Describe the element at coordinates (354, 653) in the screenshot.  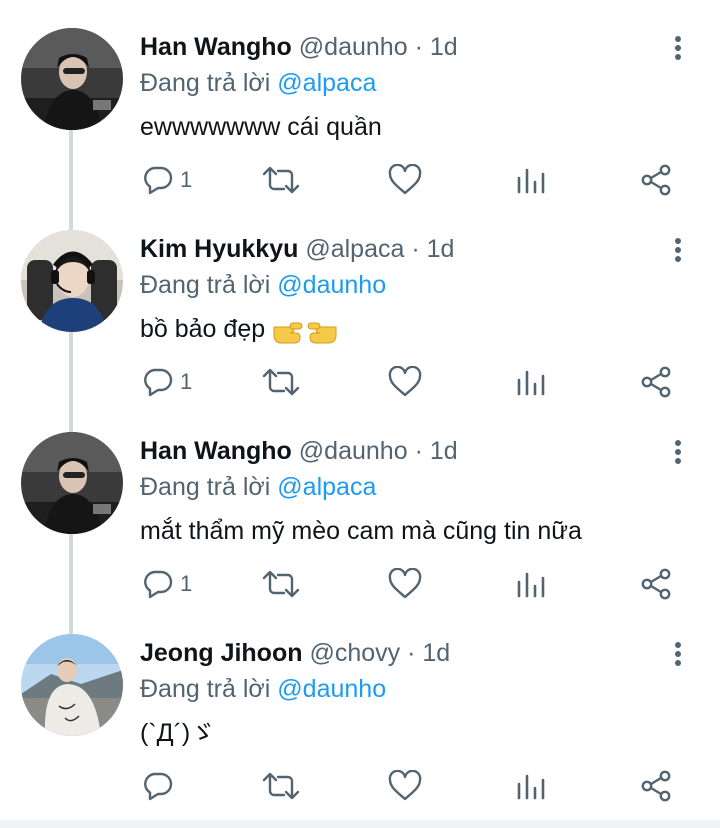
I see `user-handle: @chovy` at that location.